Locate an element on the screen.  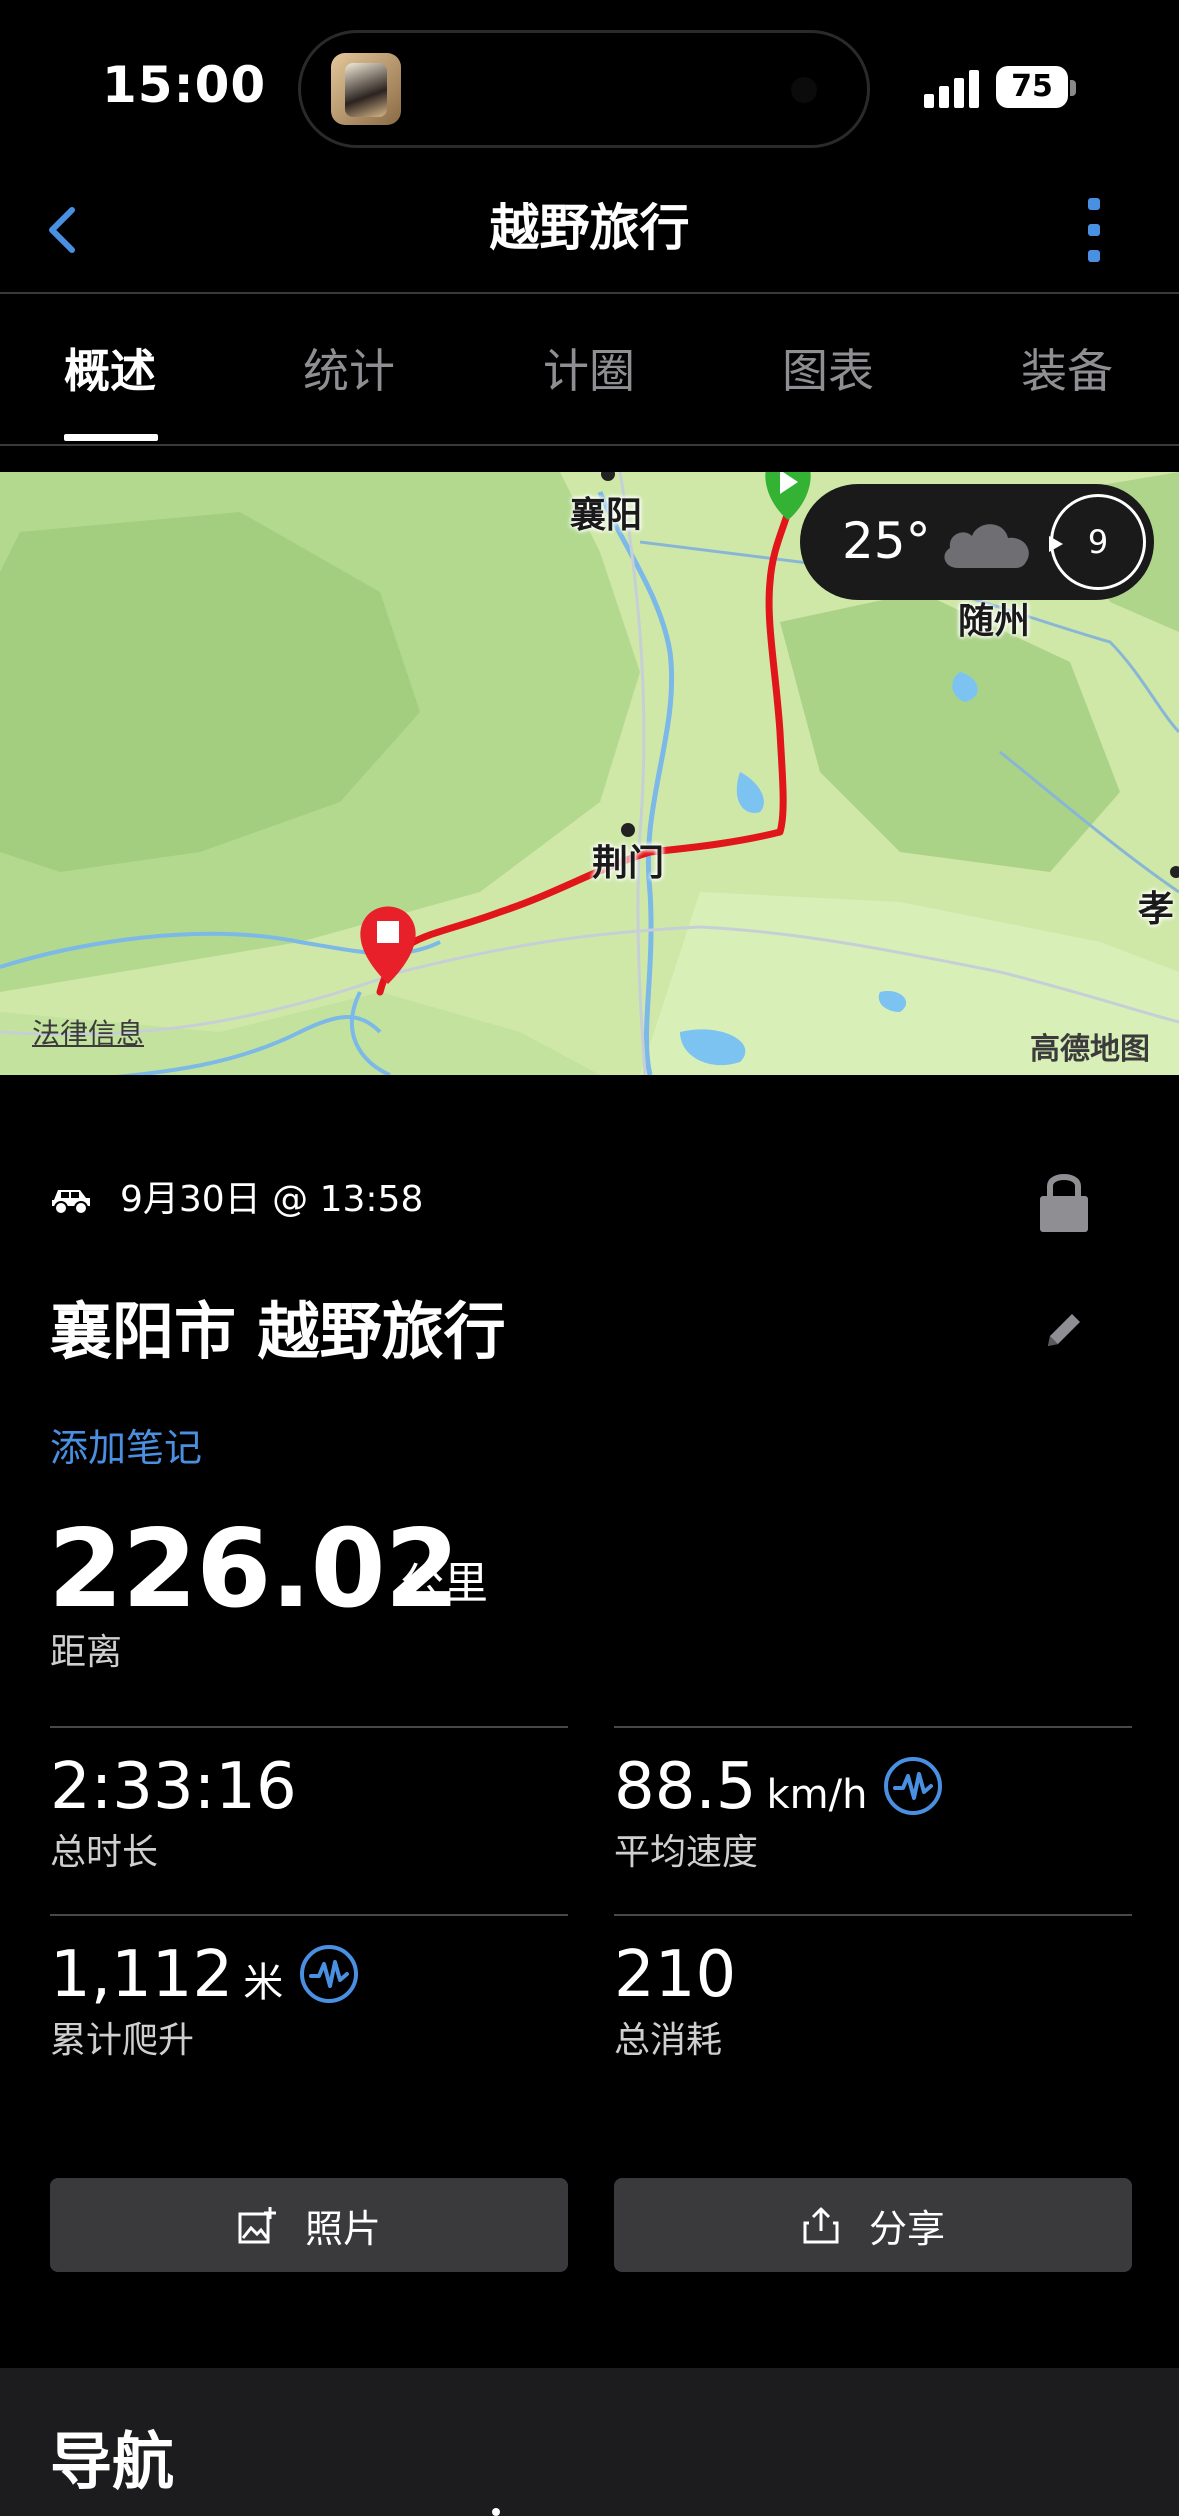
battery-indicator: 75 is located at coordinates (1032, 87).